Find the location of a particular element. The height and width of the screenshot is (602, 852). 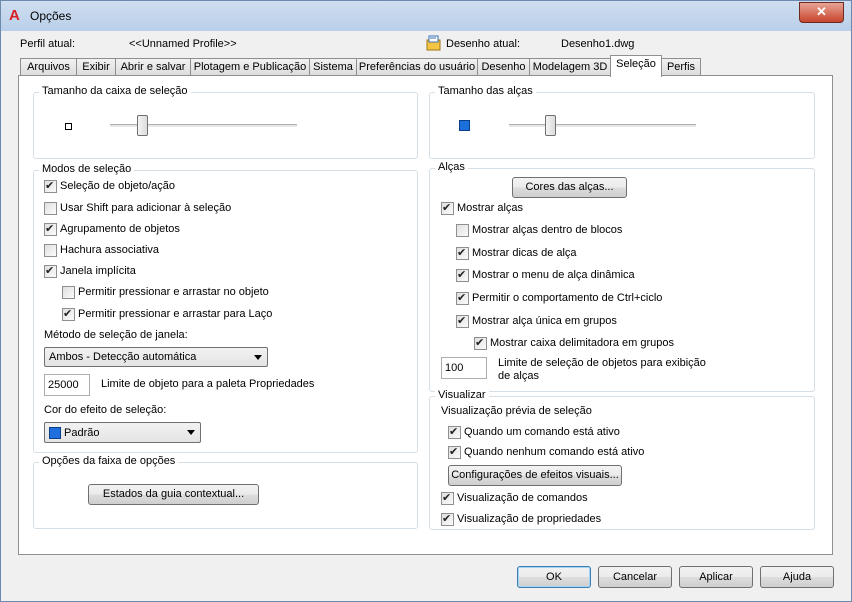

label-noun-verb: Seleção de objeto/ação is located at coordinates (117, 186).